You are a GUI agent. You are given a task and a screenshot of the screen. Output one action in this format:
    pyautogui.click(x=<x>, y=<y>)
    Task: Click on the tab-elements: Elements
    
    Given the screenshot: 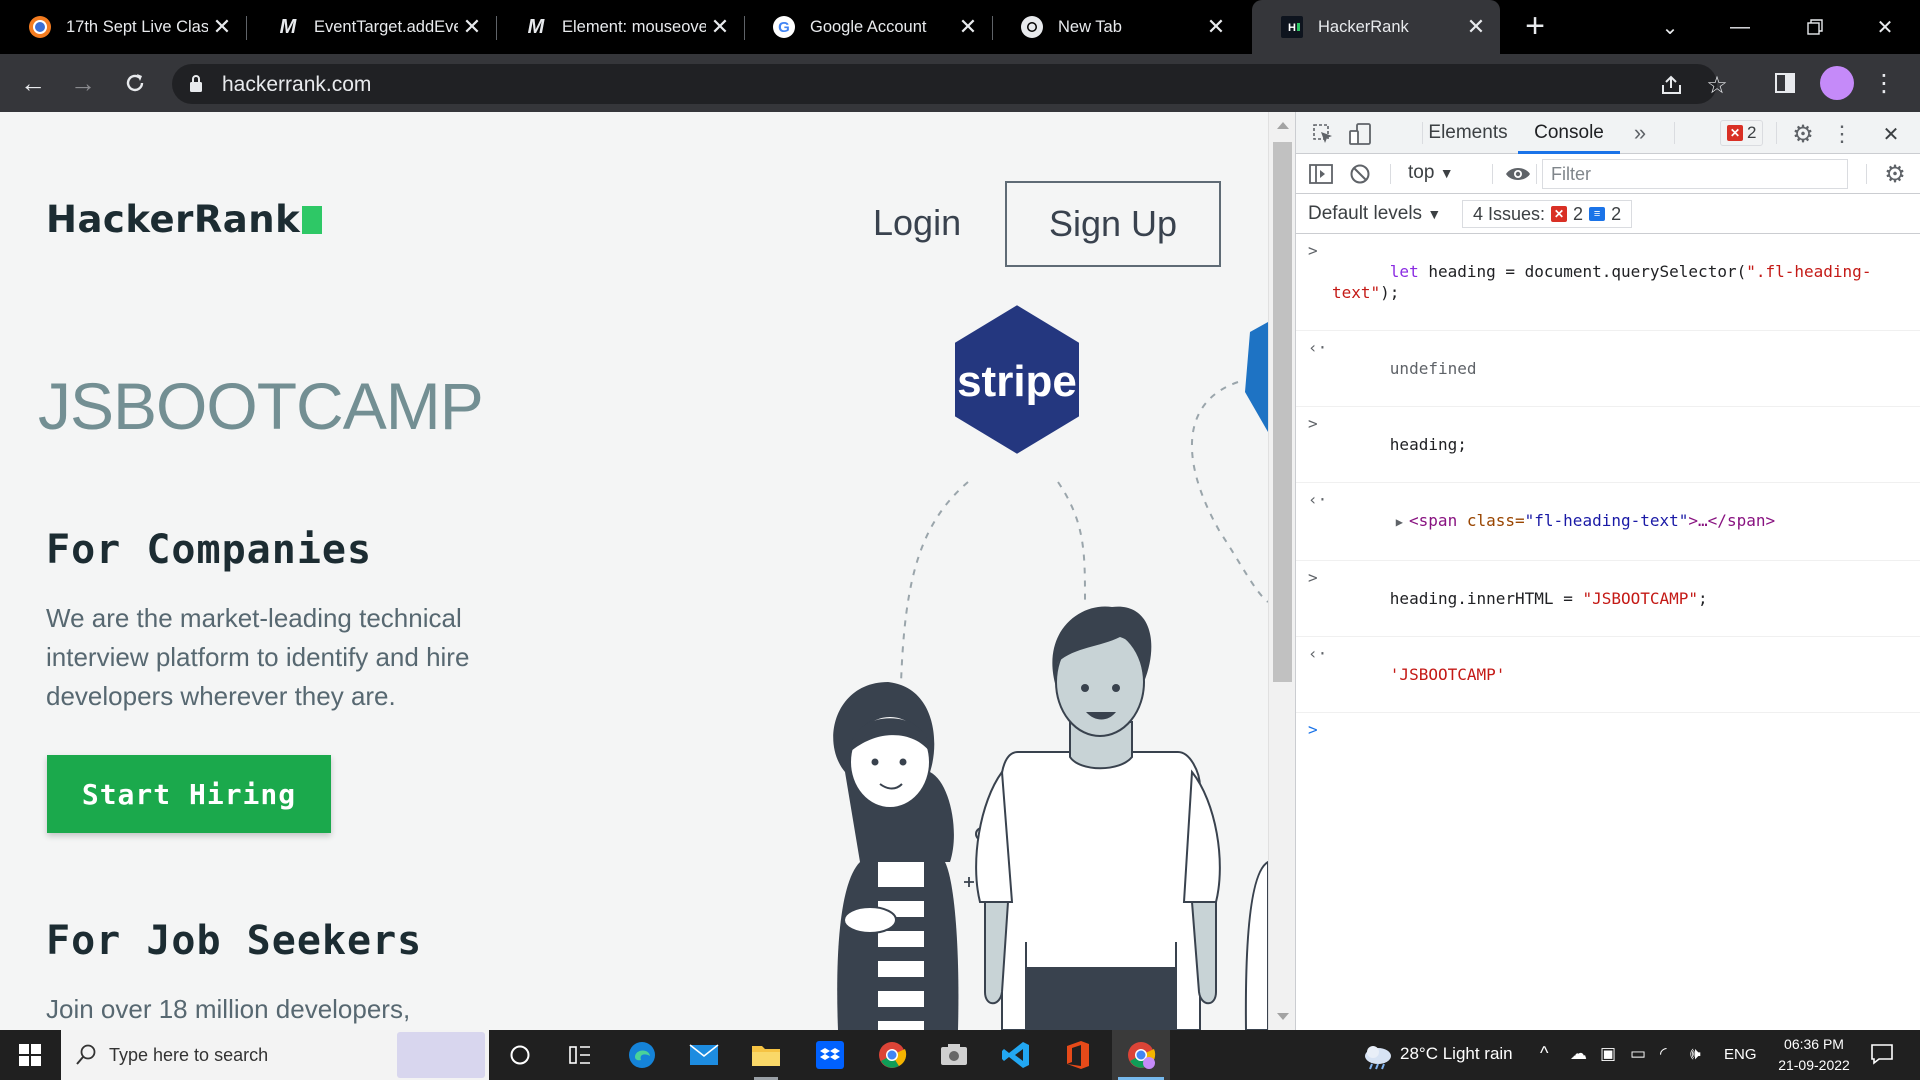 What is the action you would take?
    pyautogui.click(x=1468, y=133)
    